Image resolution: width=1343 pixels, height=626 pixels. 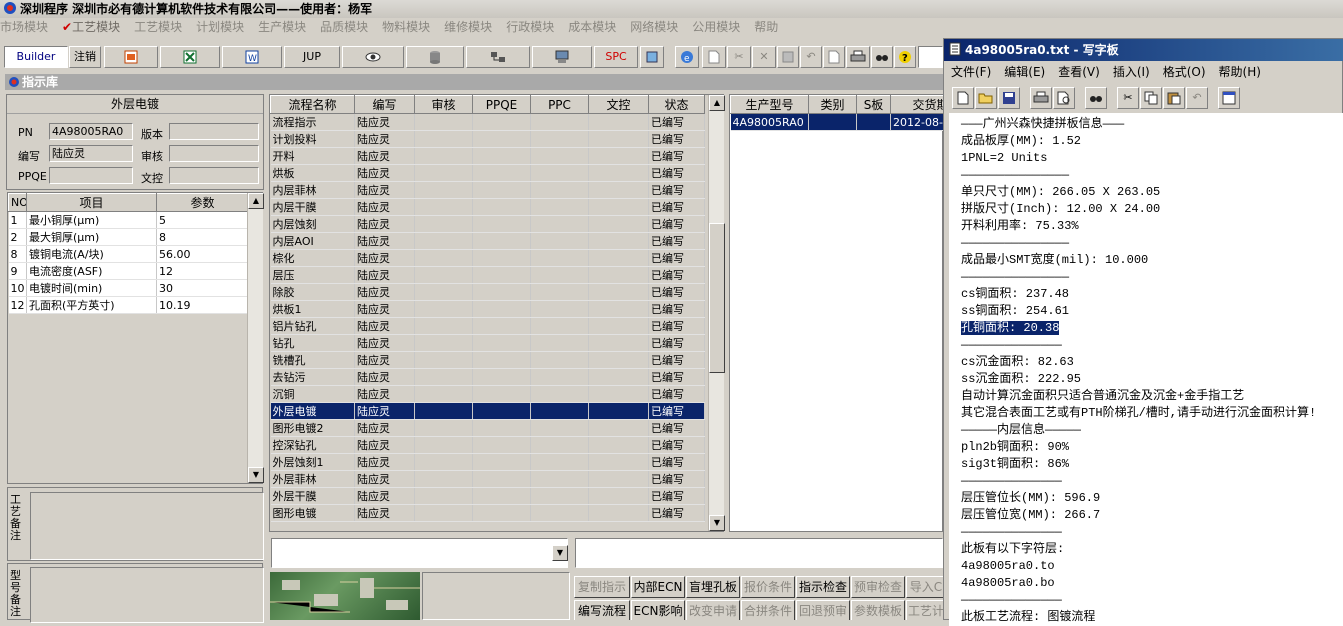 I want to click on flow-row: 图形电镀 陆应灵 已编写, so click(x=487, y=513).